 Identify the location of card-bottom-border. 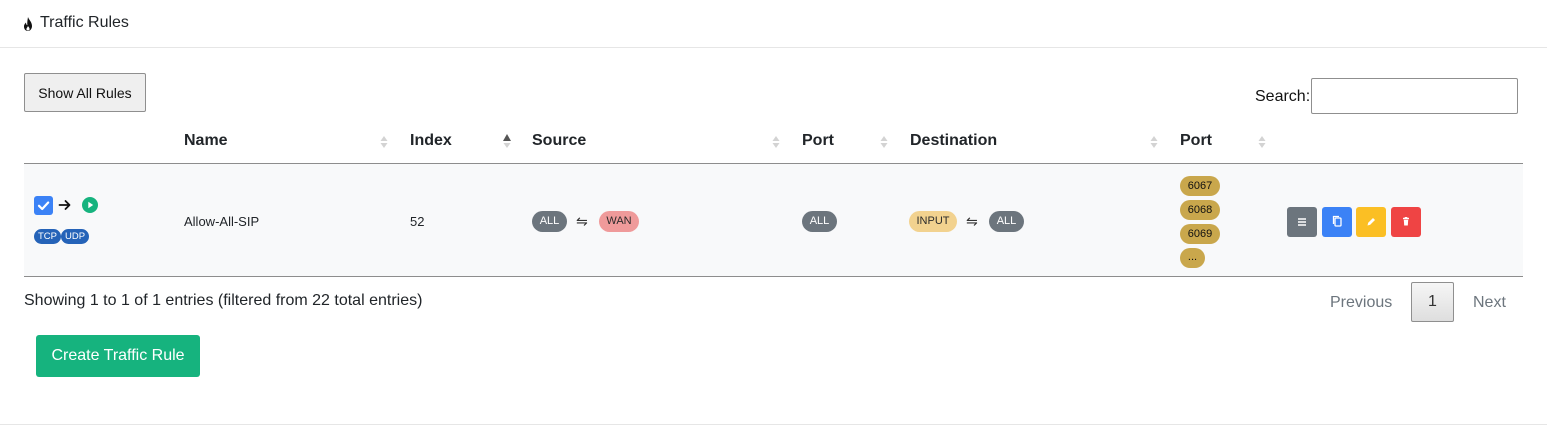
(773, 424).